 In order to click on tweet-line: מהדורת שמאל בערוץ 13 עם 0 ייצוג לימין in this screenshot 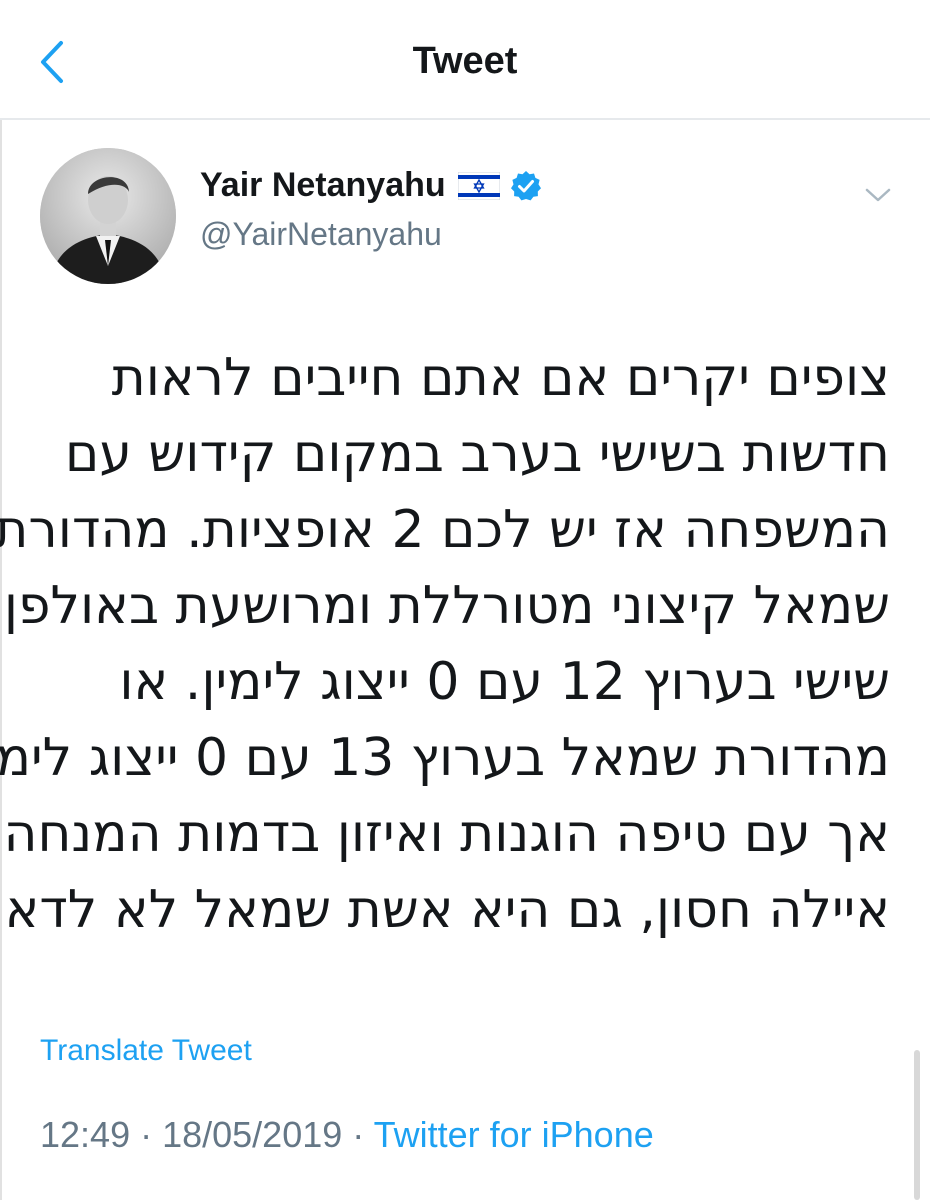, I will do `click(445, 758)`.